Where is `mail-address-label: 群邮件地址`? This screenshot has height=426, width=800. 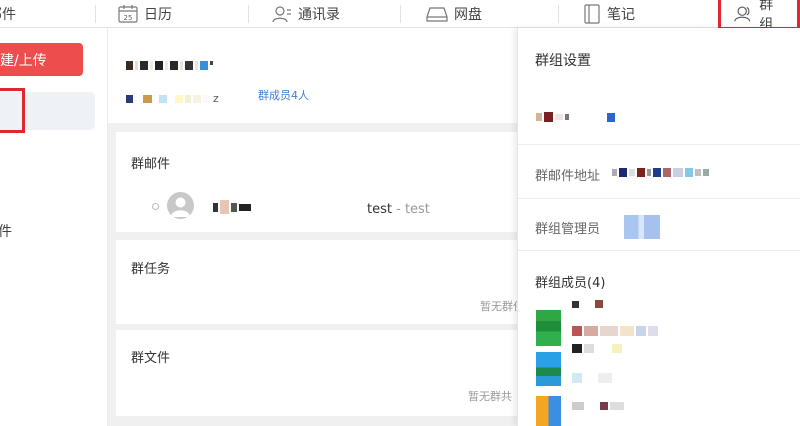
mail-address-label: 群邮件地址 is located at coordinates (568, 176).